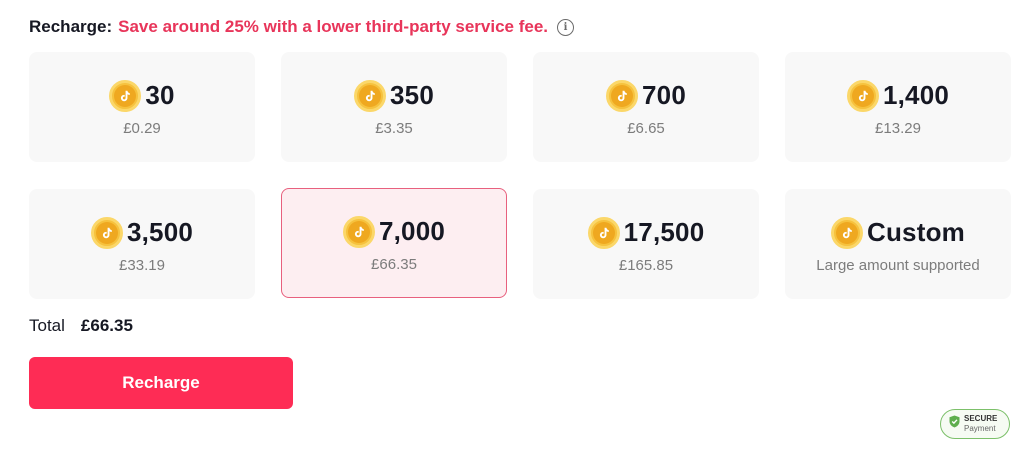  Describe the element at coordinates (71, 26) in the screenshot. I see `recharge-label: Recharge:` at that location.